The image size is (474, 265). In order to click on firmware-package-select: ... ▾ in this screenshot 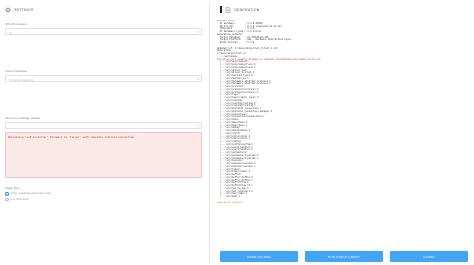, I will do `click(103, 125)`.